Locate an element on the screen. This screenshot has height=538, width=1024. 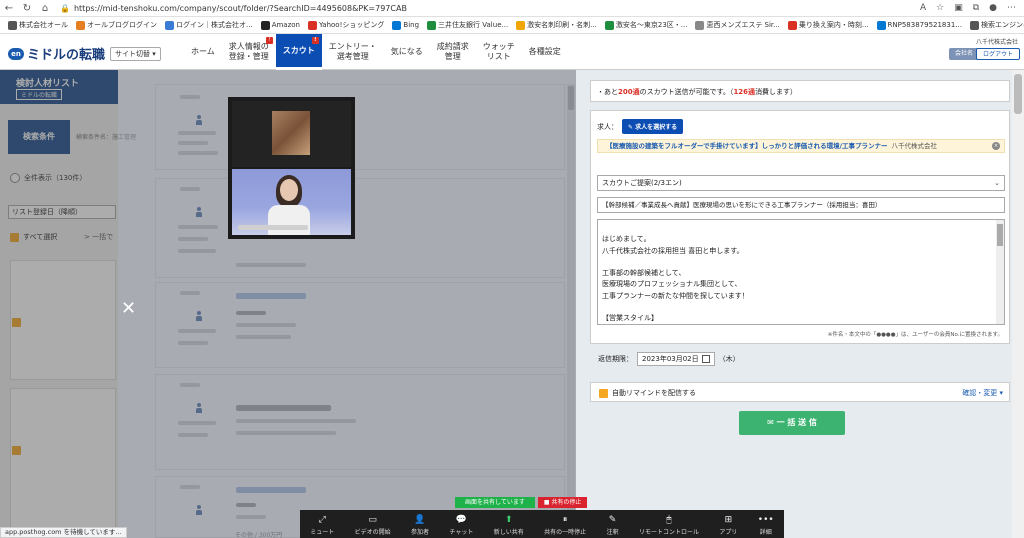
bookmark-item: Yahoo!ショッピング is located at coordinates (345, 25).